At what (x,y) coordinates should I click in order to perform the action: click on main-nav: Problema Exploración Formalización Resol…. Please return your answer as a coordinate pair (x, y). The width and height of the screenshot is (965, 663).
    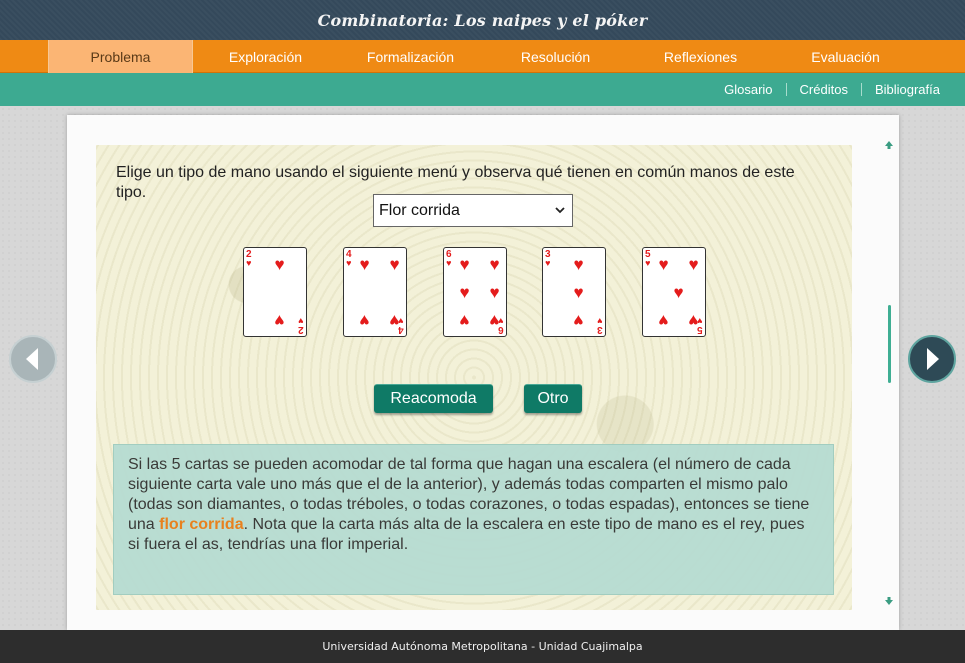
    Looking at the image, I should click on (482, 56).